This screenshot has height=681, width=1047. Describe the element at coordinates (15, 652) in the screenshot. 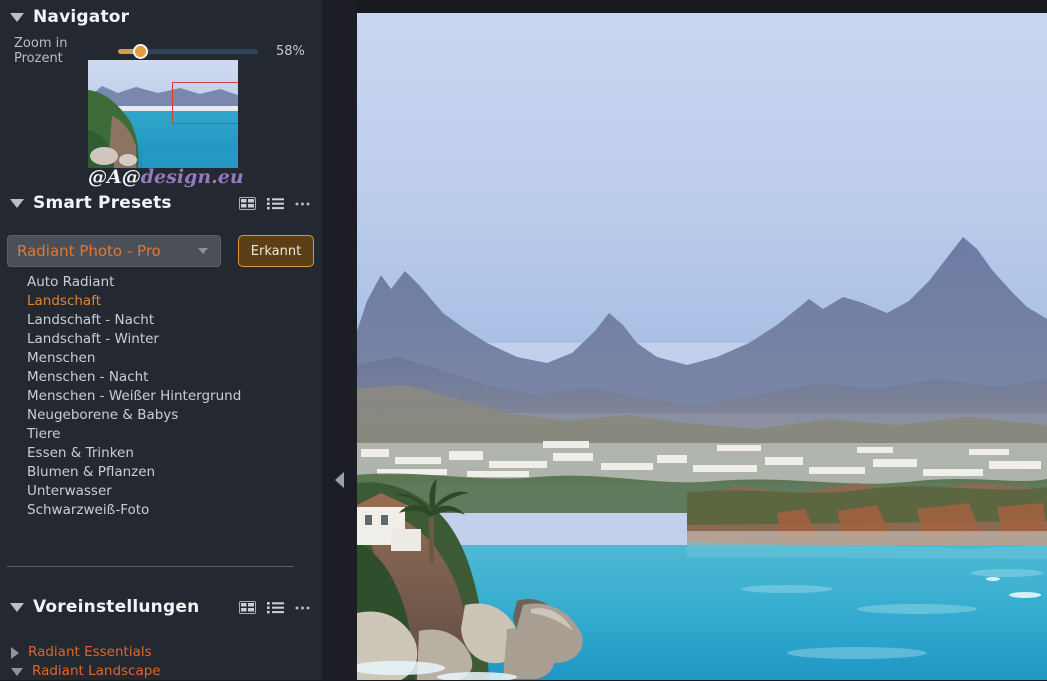

I see `caret-right-icon` at that location.